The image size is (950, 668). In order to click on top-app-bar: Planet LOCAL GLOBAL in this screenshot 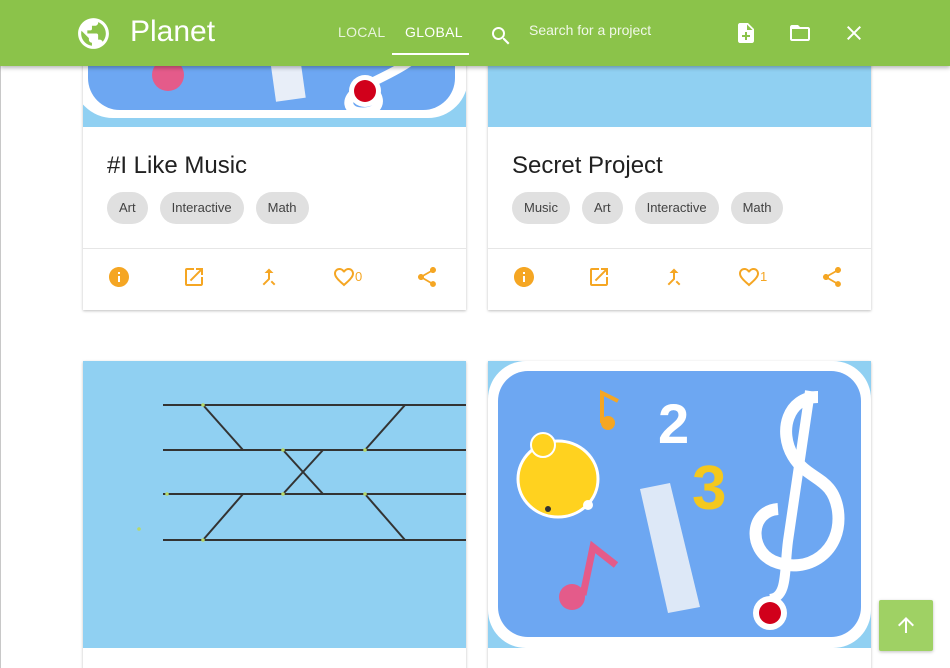, I will do `click(475, 33)`.